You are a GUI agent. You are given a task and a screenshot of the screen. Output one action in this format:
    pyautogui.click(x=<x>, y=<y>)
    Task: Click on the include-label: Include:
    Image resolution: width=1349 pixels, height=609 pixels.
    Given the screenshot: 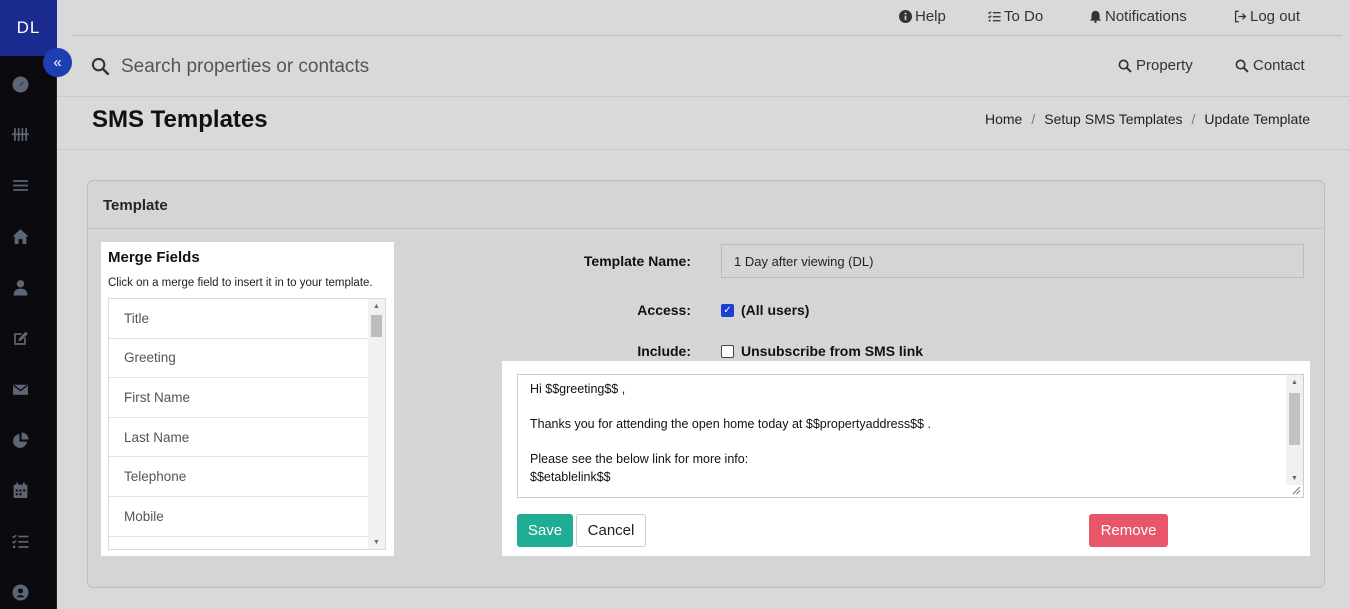 What is the action you would take?
    pyautogui.click(x=664, y=351)
    